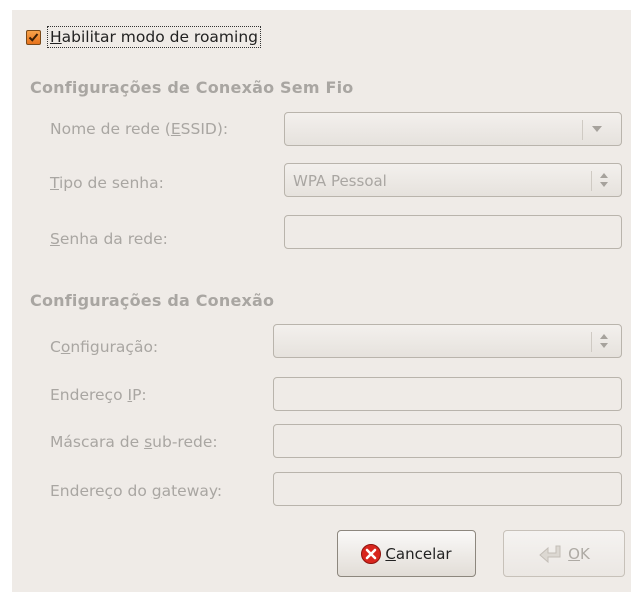 The height and width of the screenshot is (592, 631). I want to click on password-type-value: WPA Pessoal, so click(340, 181).